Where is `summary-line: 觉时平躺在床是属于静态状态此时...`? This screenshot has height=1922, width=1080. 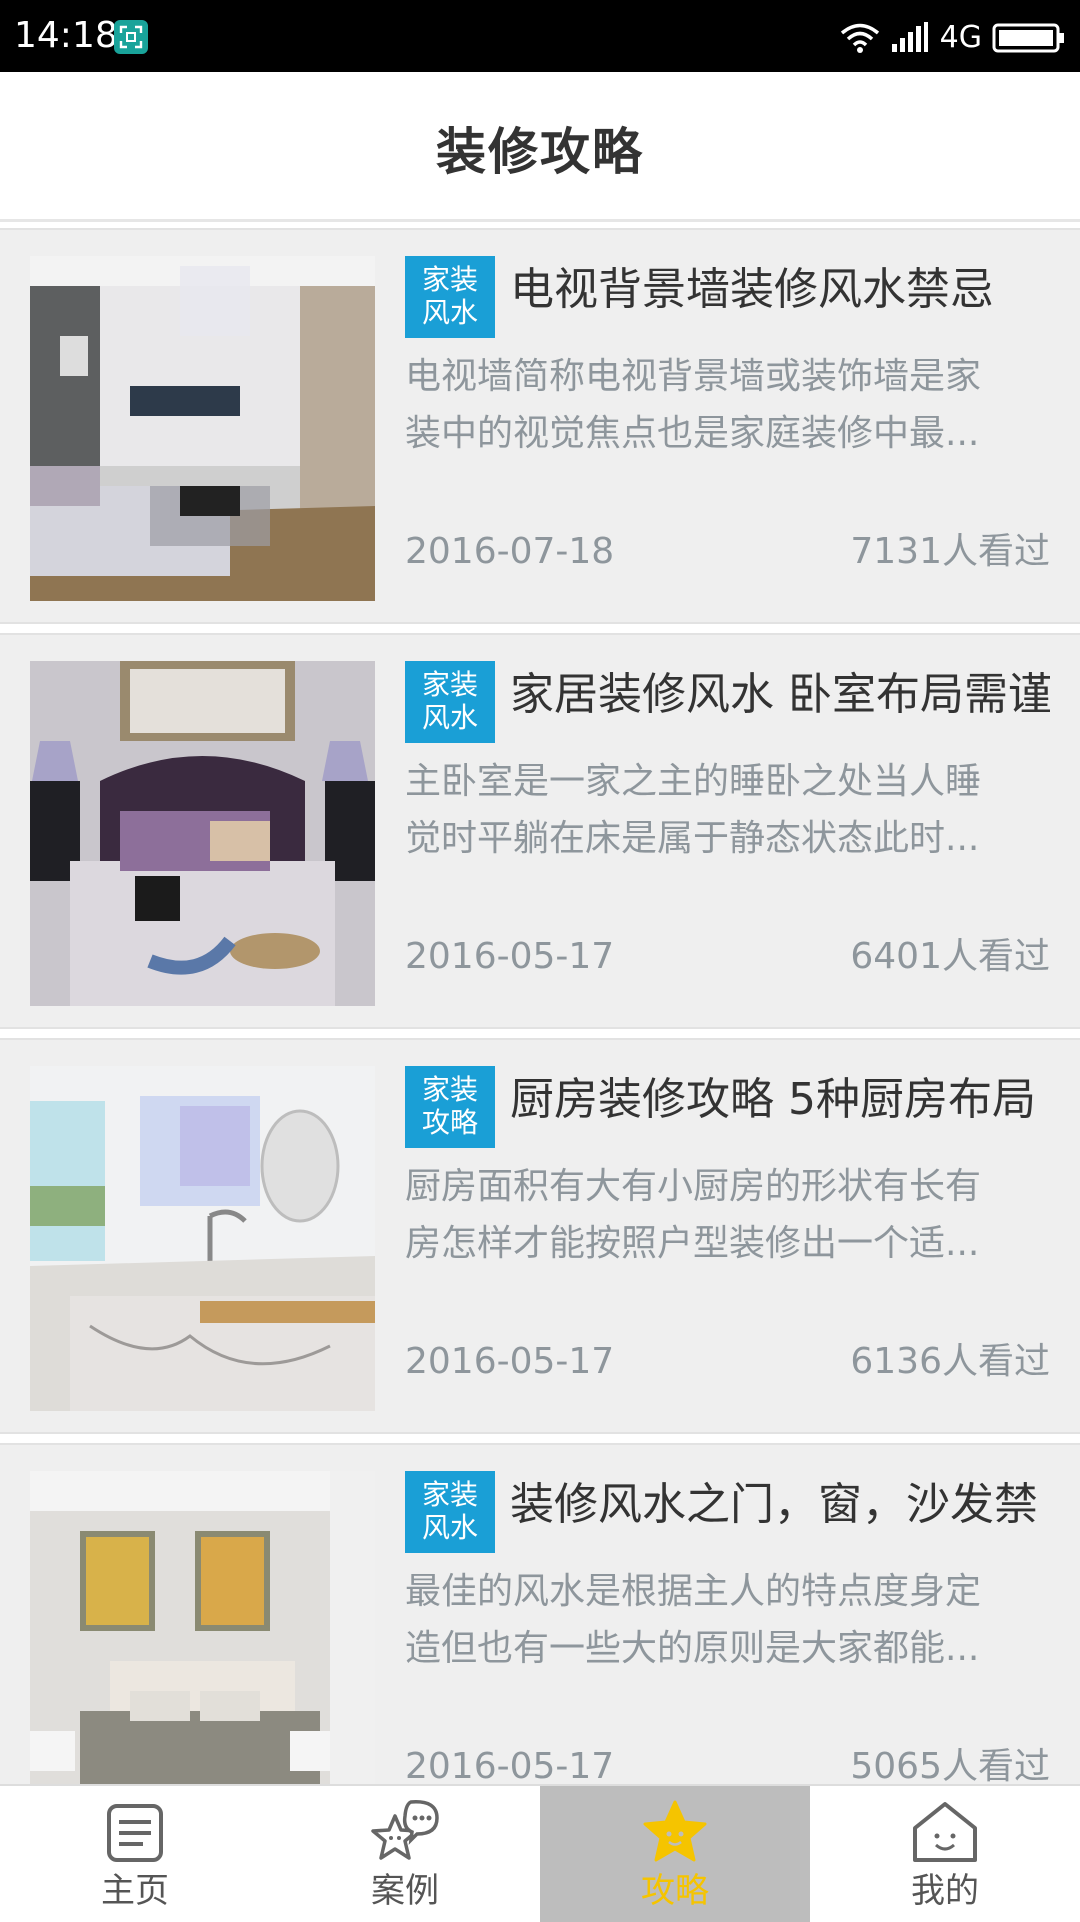
summary-line: 觉时平躺在床是属于静态状态此时... is located at coordinates (692, 838).